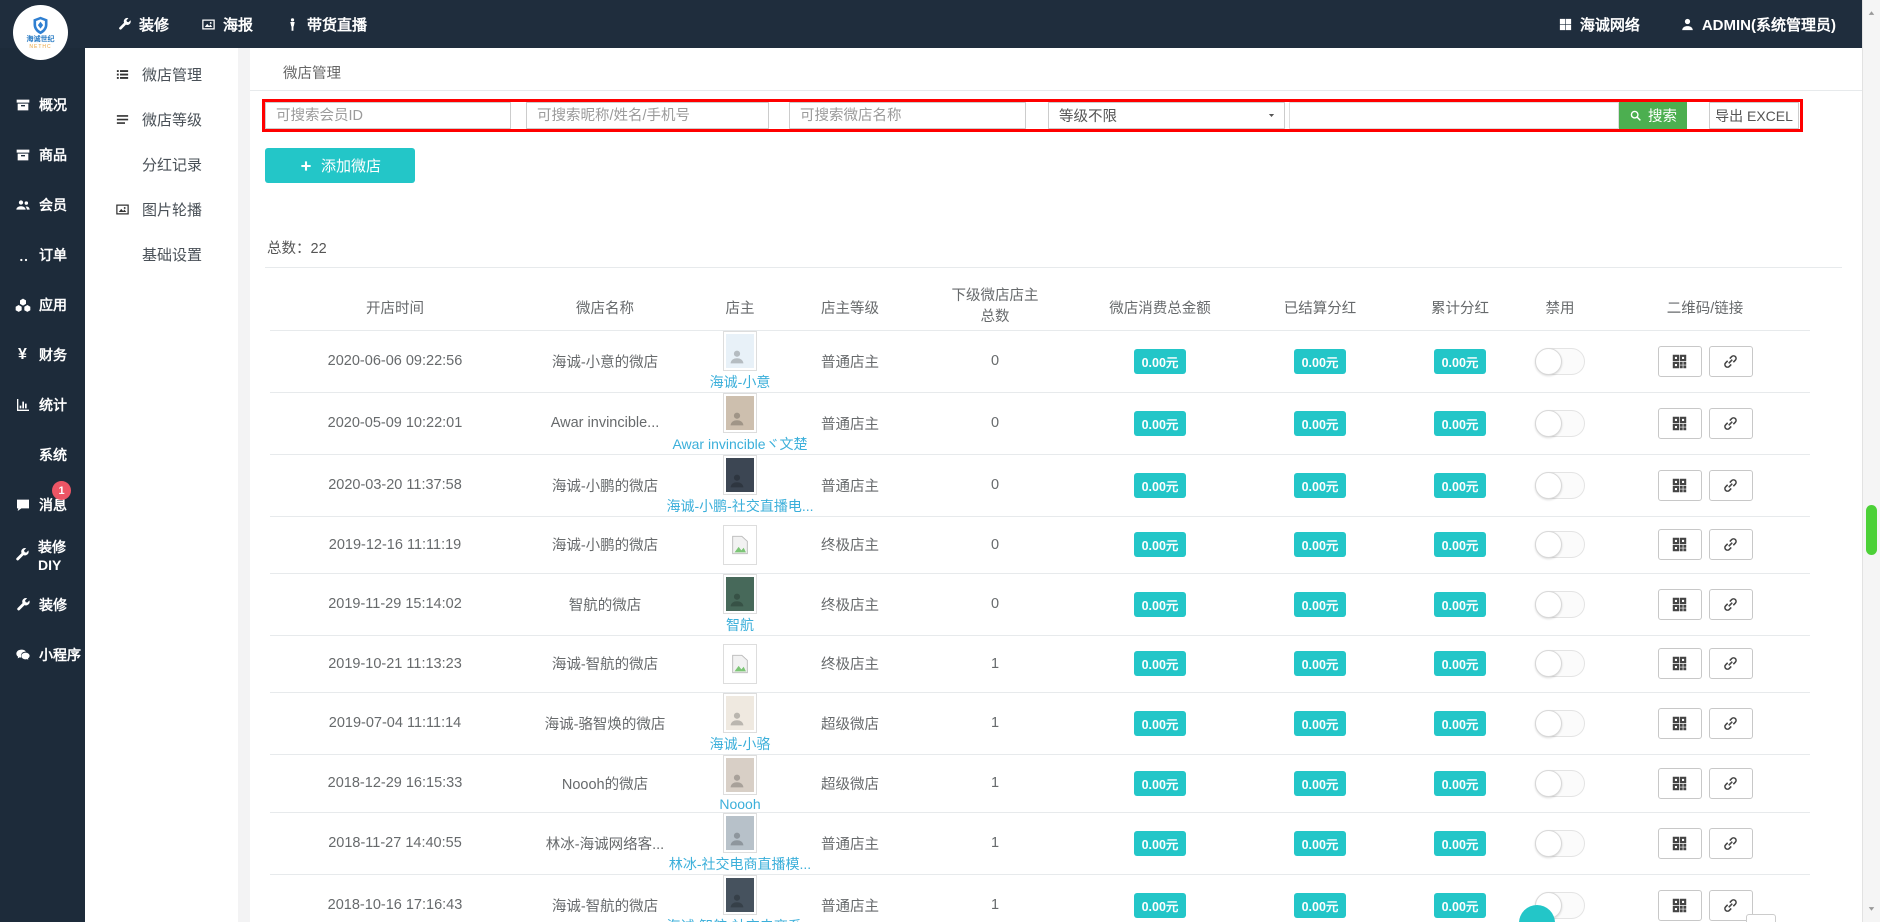  What do you see at coordinates (161, 254) in the screenshot?
I see `submenu-item-4: 基础设置` at bounding box center [161, 254].